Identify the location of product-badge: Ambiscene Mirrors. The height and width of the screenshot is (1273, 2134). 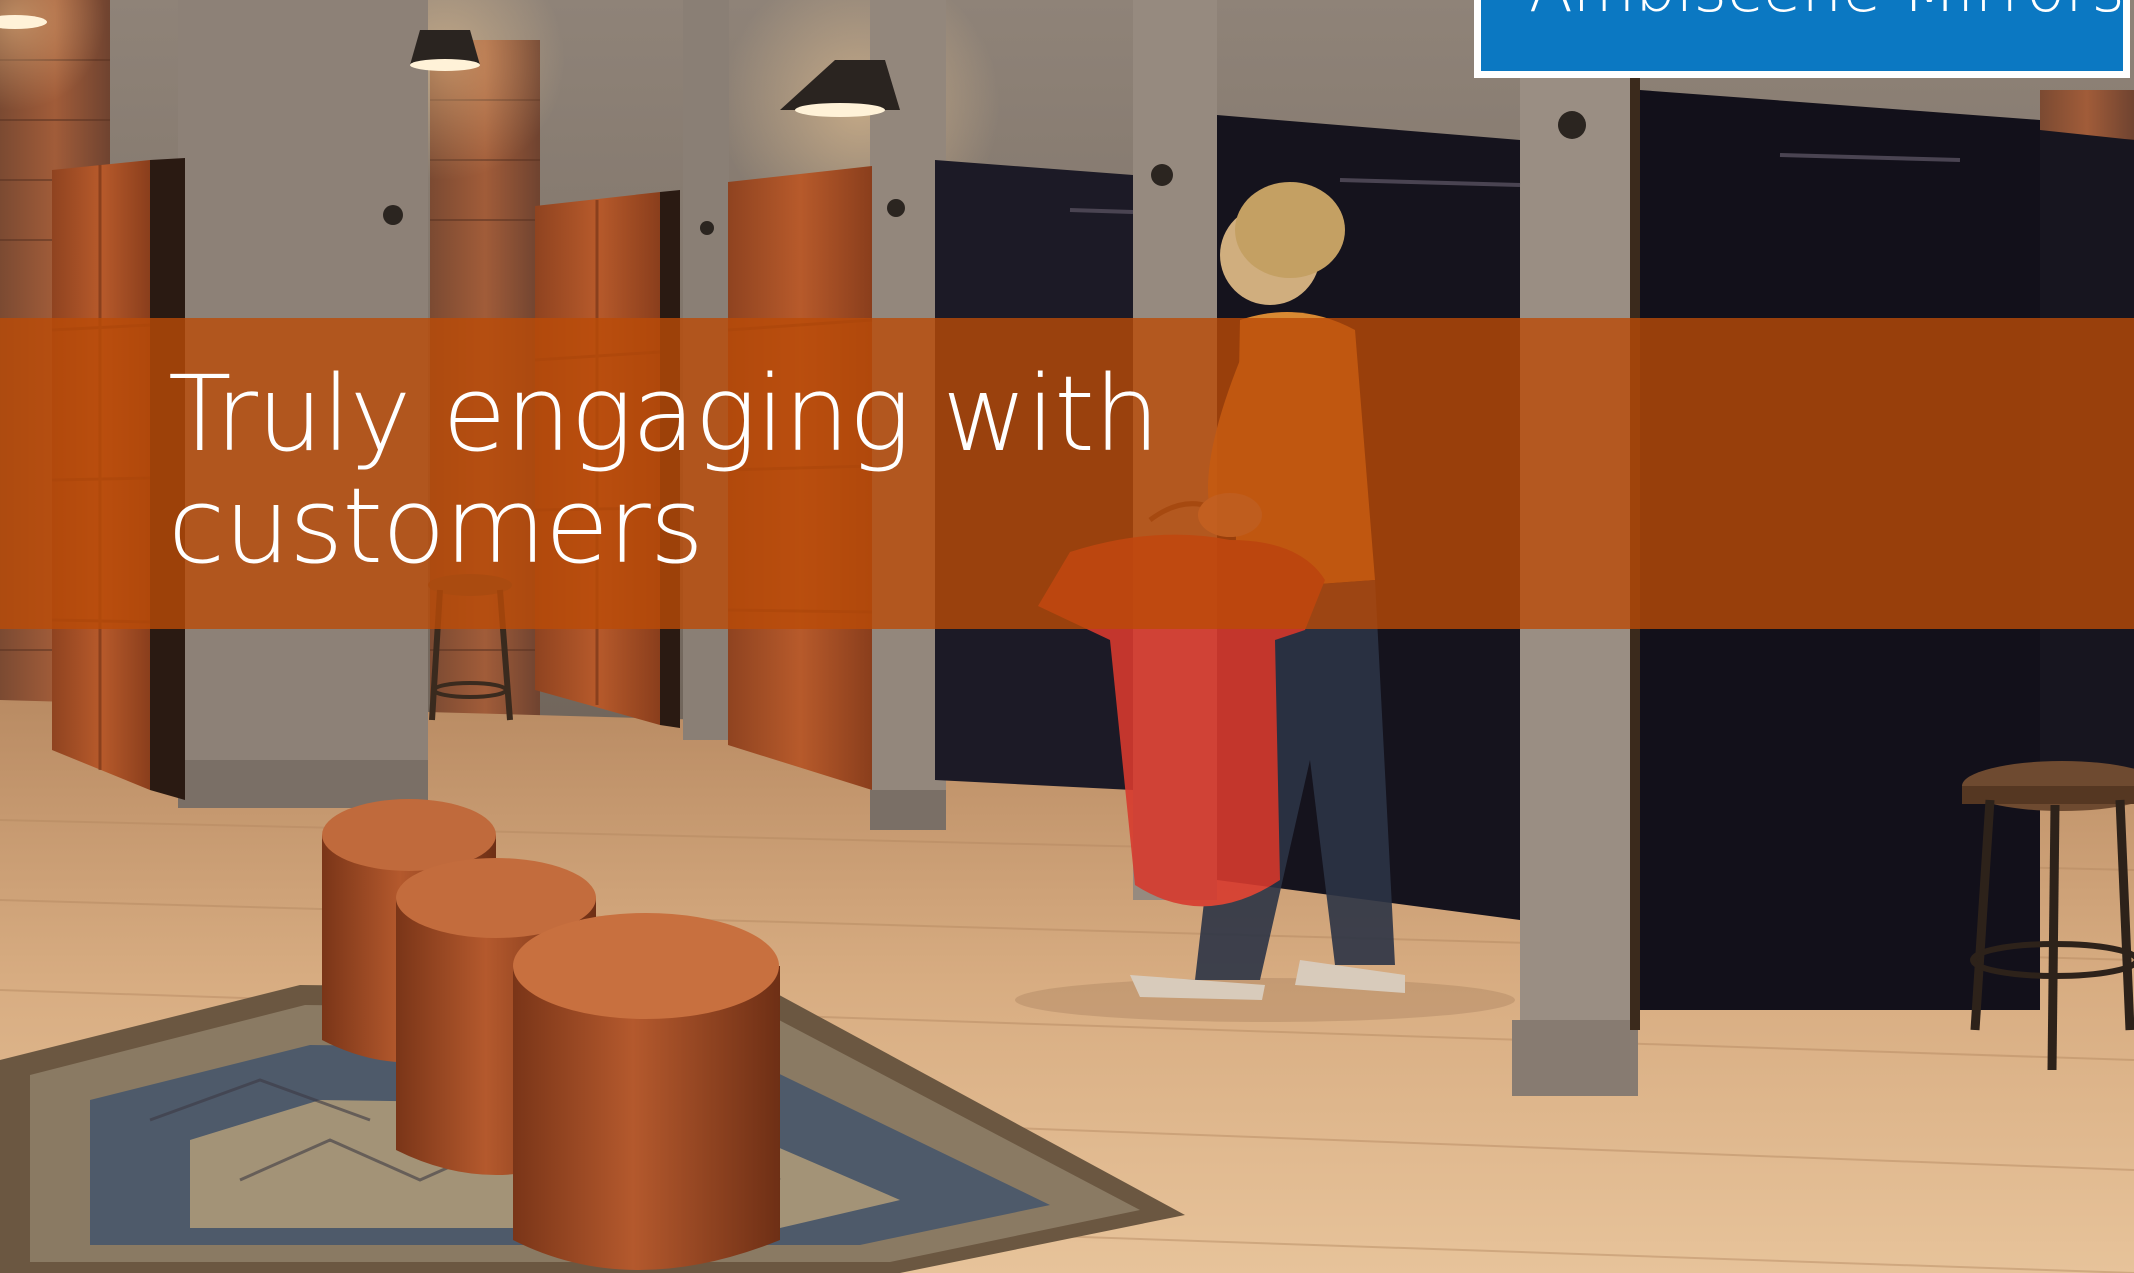
(1802, 39).